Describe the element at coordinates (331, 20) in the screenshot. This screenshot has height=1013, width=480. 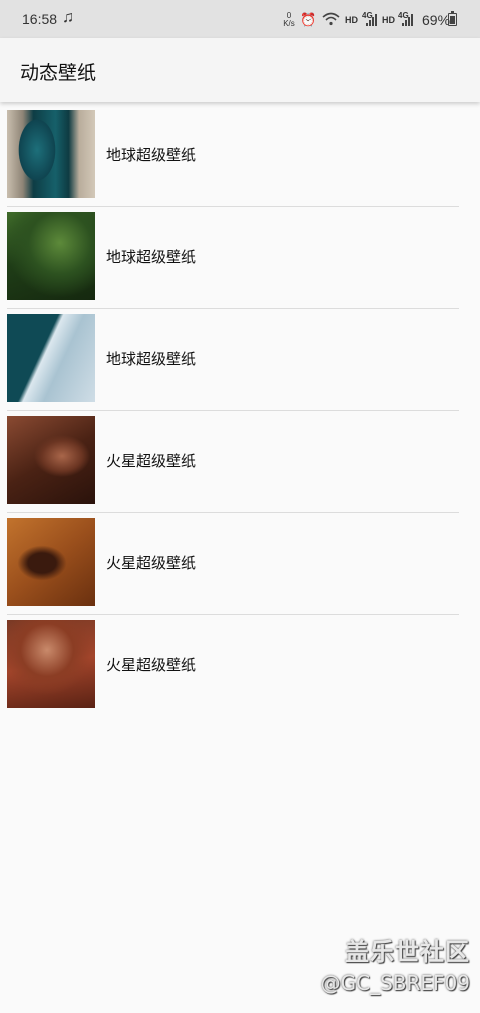
I see `wifi-icon` at that location.